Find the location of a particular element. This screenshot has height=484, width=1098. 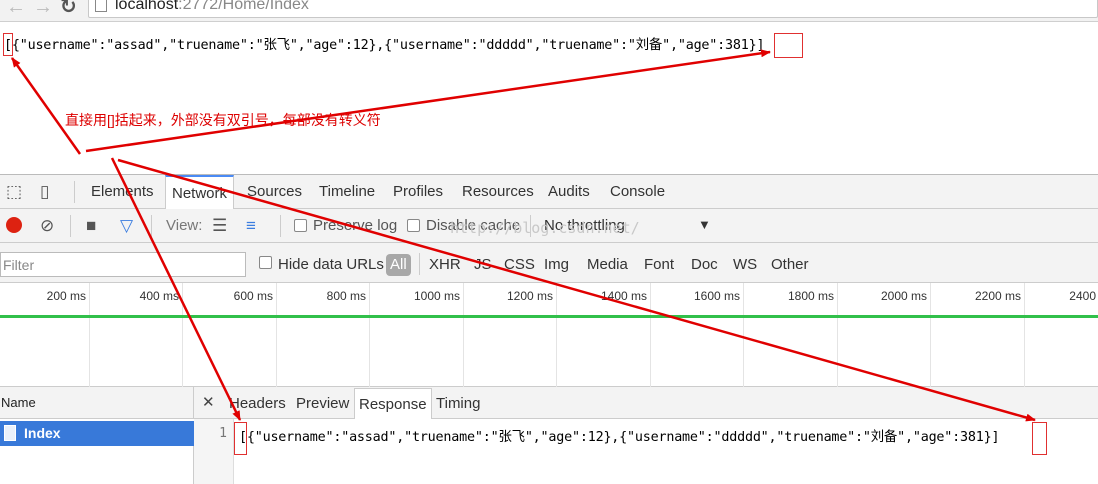

timeline-tick: 1800 ms is located at coordinates (810, 296).